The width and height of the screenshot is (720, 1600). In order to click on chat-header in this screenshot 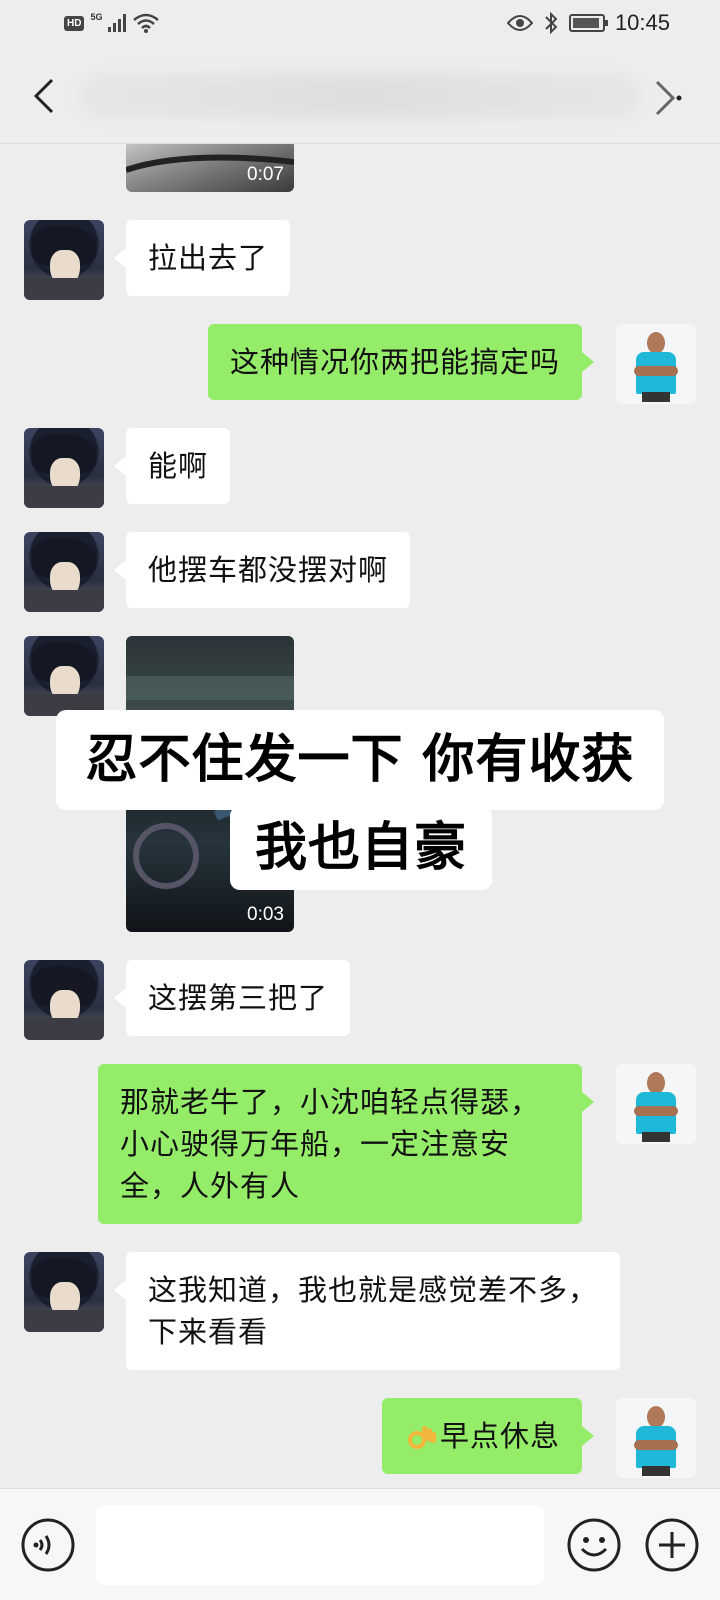, I will do `click(360, 96)`.